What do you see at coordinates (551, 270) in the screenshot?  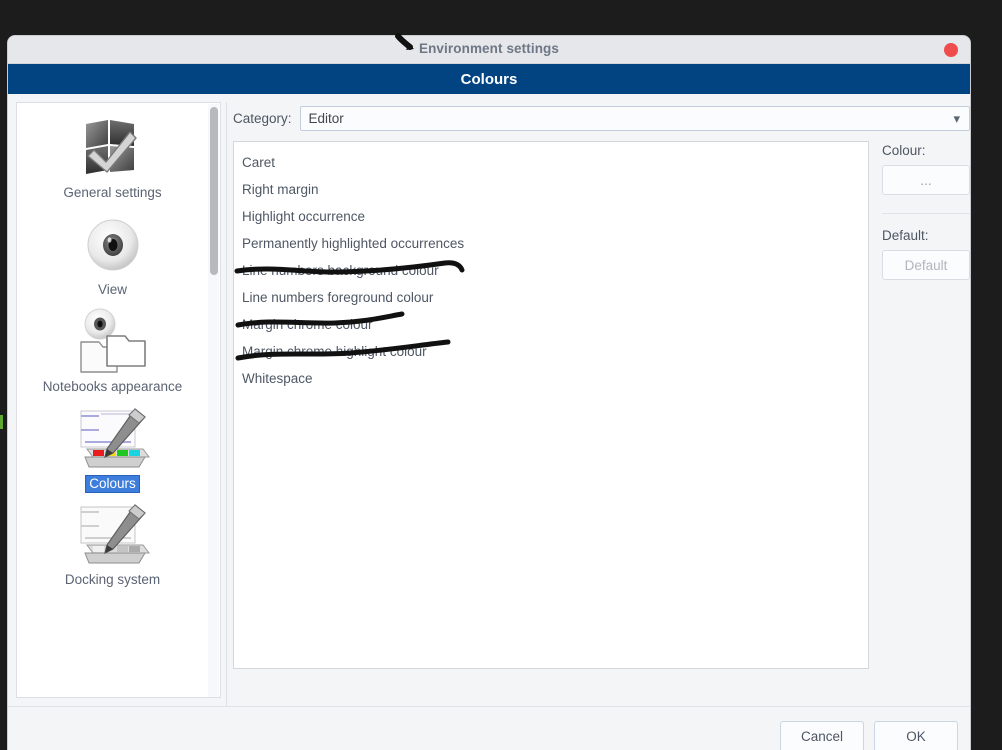 I see `list-item: Line numbers background colour` at bounding box center [551, 270].